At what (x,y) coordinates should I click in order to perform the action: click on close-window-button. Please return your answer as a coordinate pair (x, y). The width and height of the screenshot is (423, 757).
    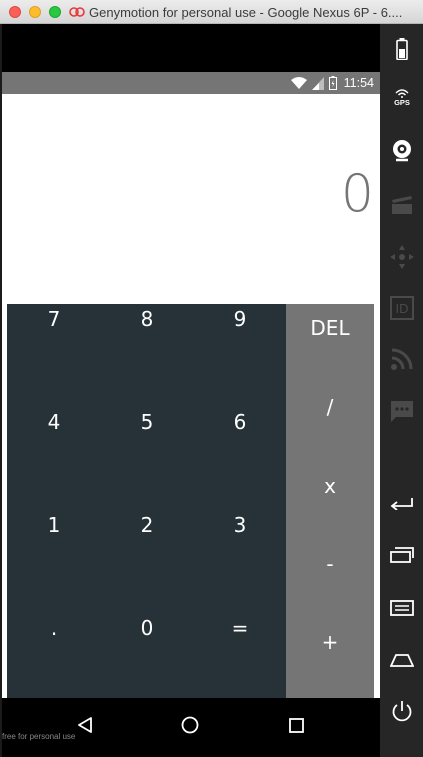
    Looking at the image, I should click on (15, 12).